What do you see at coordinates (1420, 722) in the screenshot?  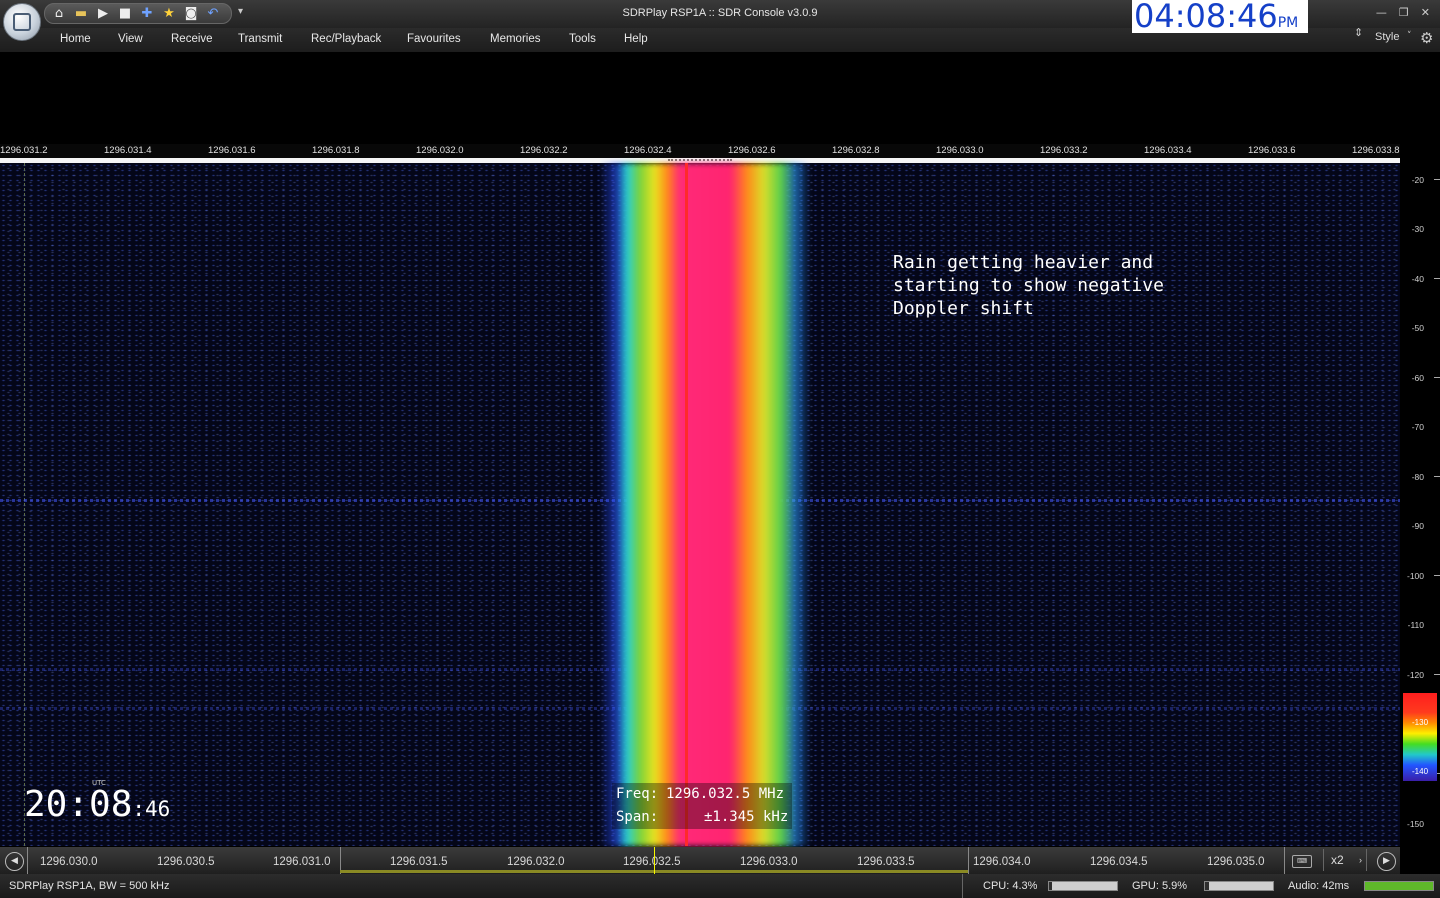 I see `colour-range-top-label: -130` at bounding box center [1420, 722].